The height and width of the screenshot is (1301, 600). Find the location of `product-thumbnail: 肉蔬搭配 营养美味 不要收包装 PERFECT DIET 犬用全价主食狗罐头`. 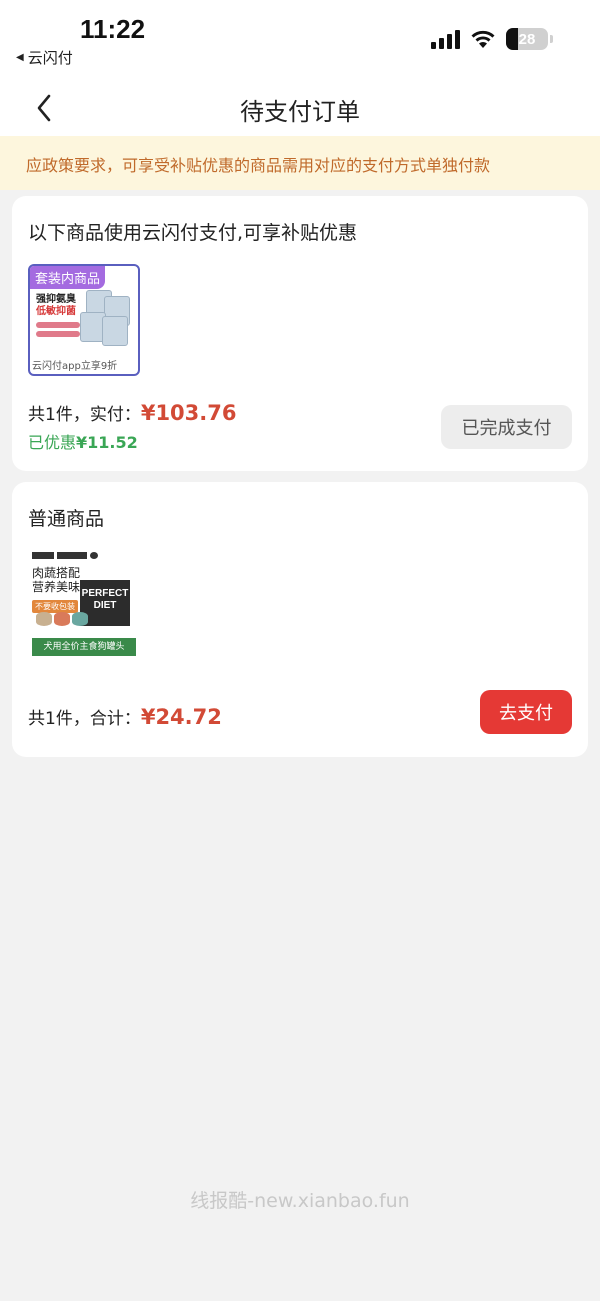

product-thumbnail: 肉蔬搭配 营养美味 不要收包装 PERFECT DIET 犬用全价主食狗罐头 is located at coordinates (84, 606).